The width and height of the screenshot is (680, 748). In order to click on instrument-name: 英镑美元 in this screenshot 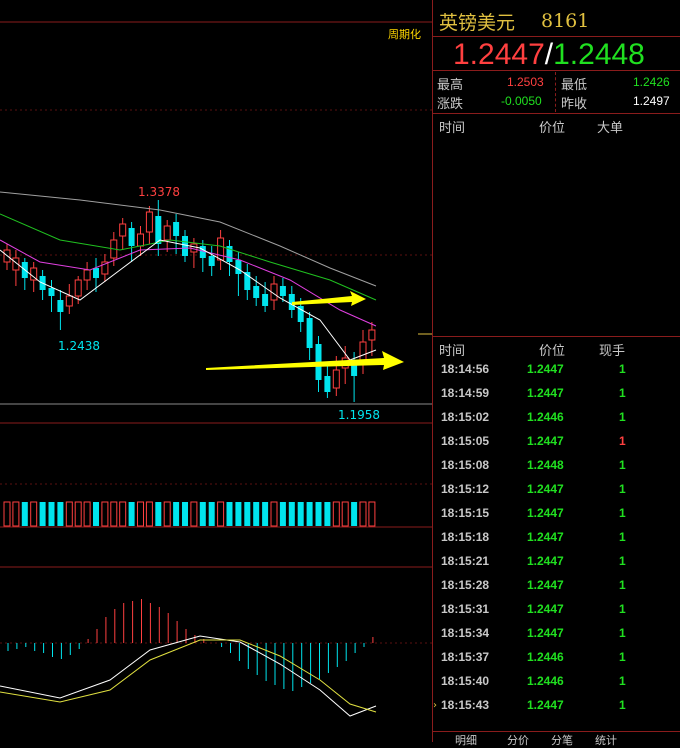, I will do `click(477, 23)`.